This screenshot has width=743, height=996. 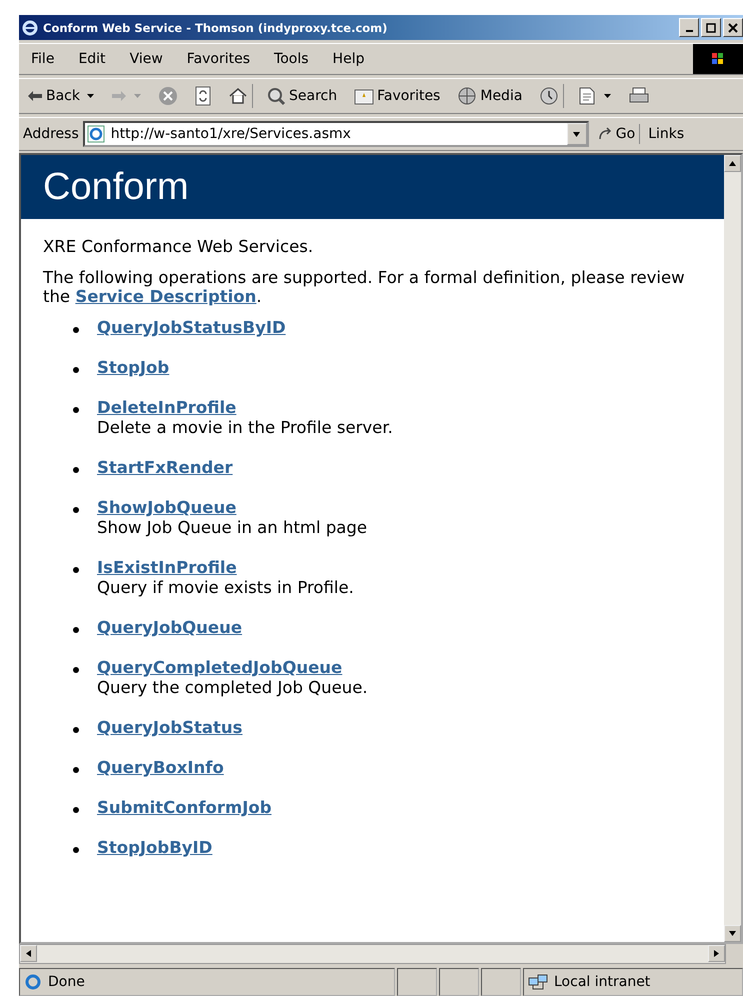 I want to click on windows-logo, so click(x=718, y=59).